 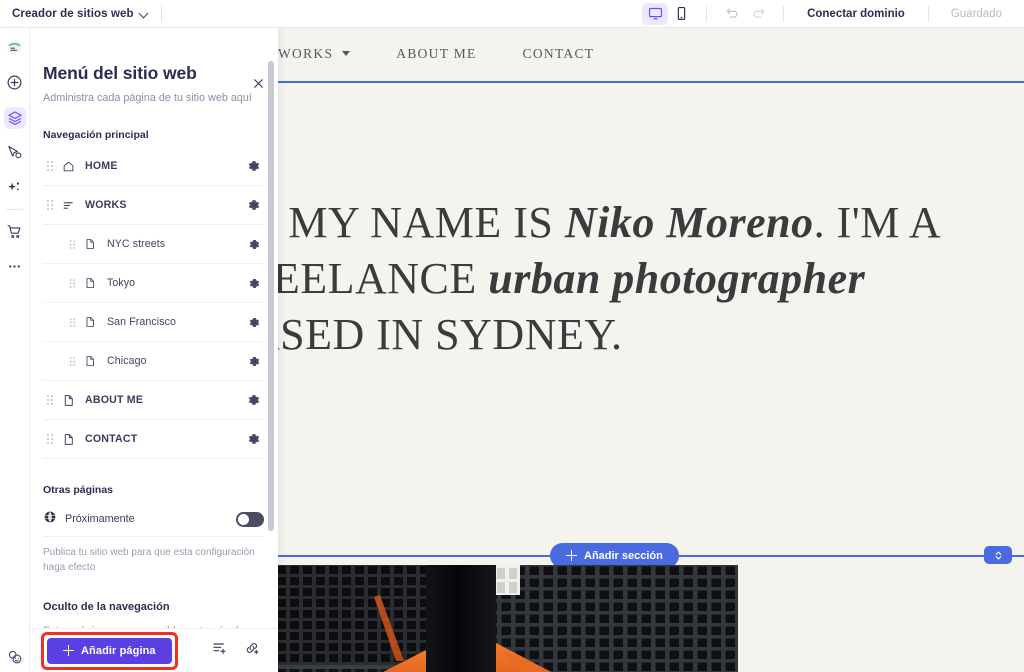 I want to click on section-resize-handle, so click(x=998, y=555).